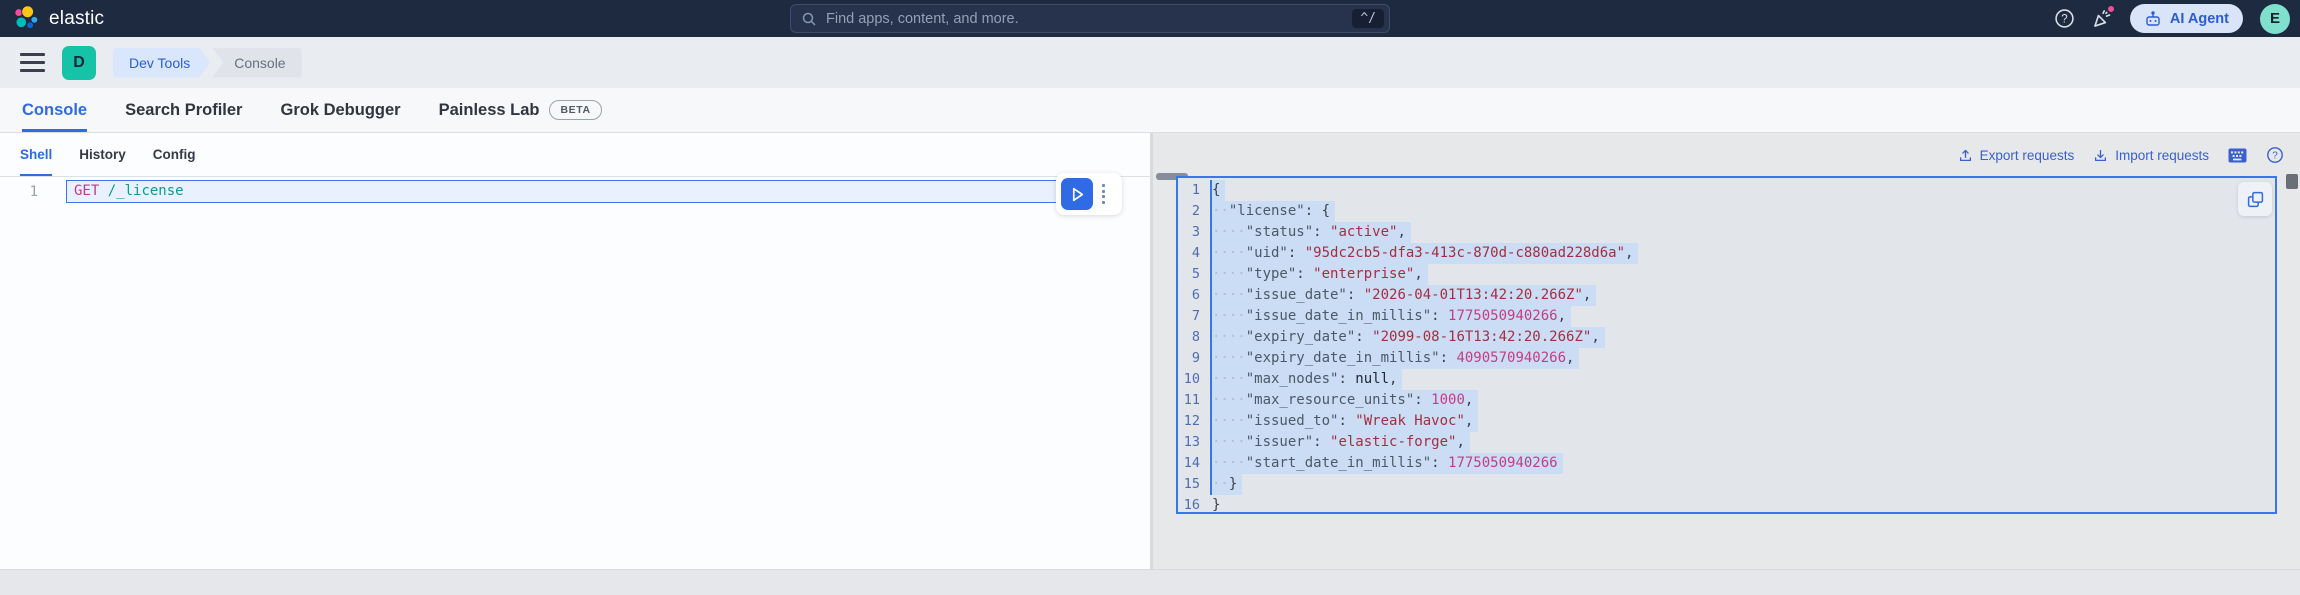 This screenshot has height=595, width=2300. I want to click on response-line: 12 ····"issued_to": "Wreak Havoc",, so click(1726, 421).